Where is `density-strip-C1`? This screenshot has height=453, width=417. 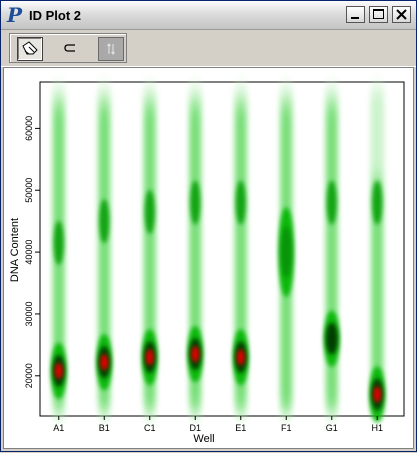 density-strip-C1 is located at coordinates (149, 250).